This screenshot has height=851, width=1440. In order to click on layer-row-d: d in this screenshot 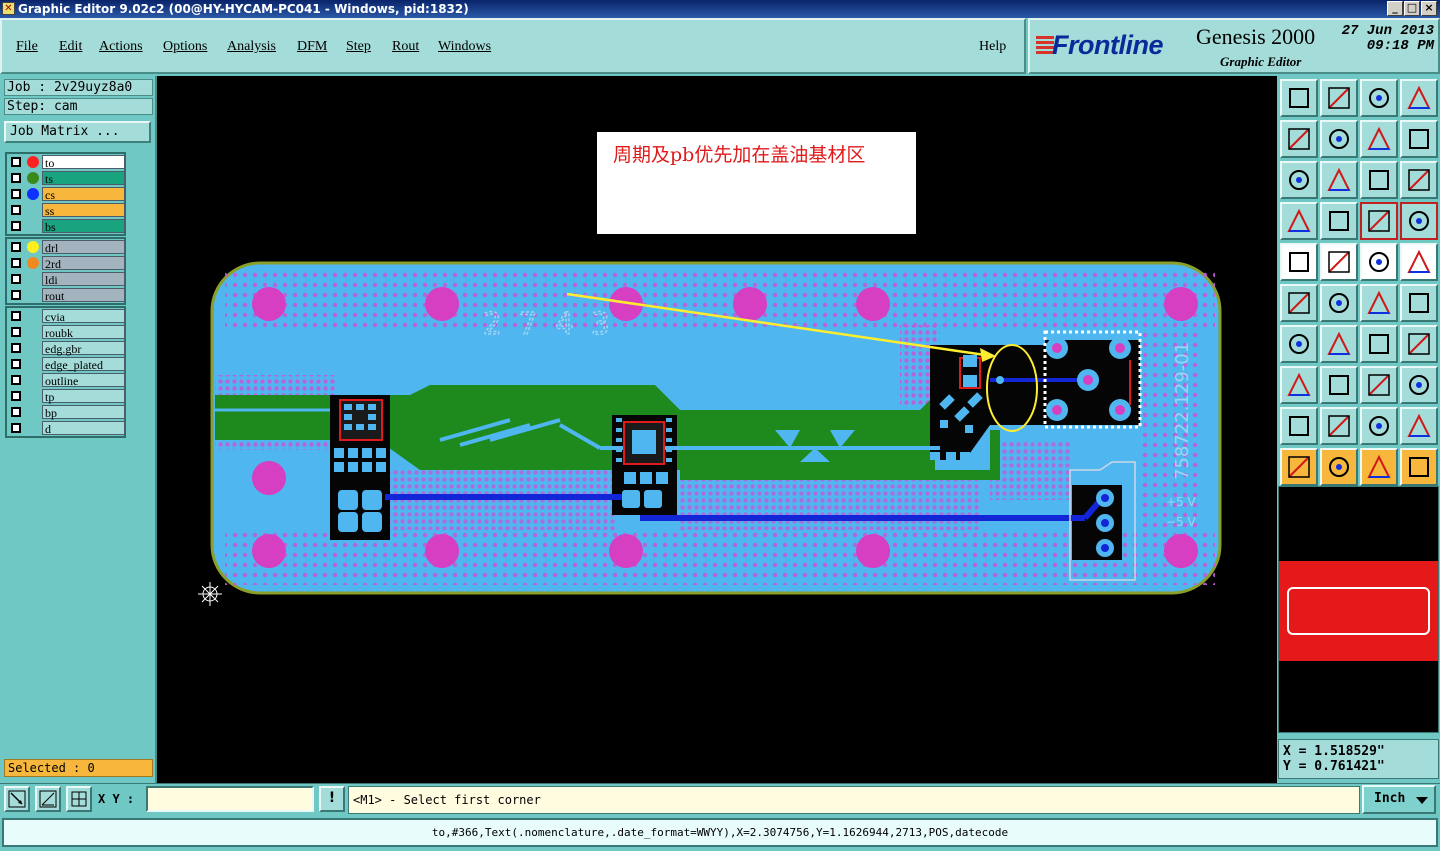, I will do `click(66, 428)`.